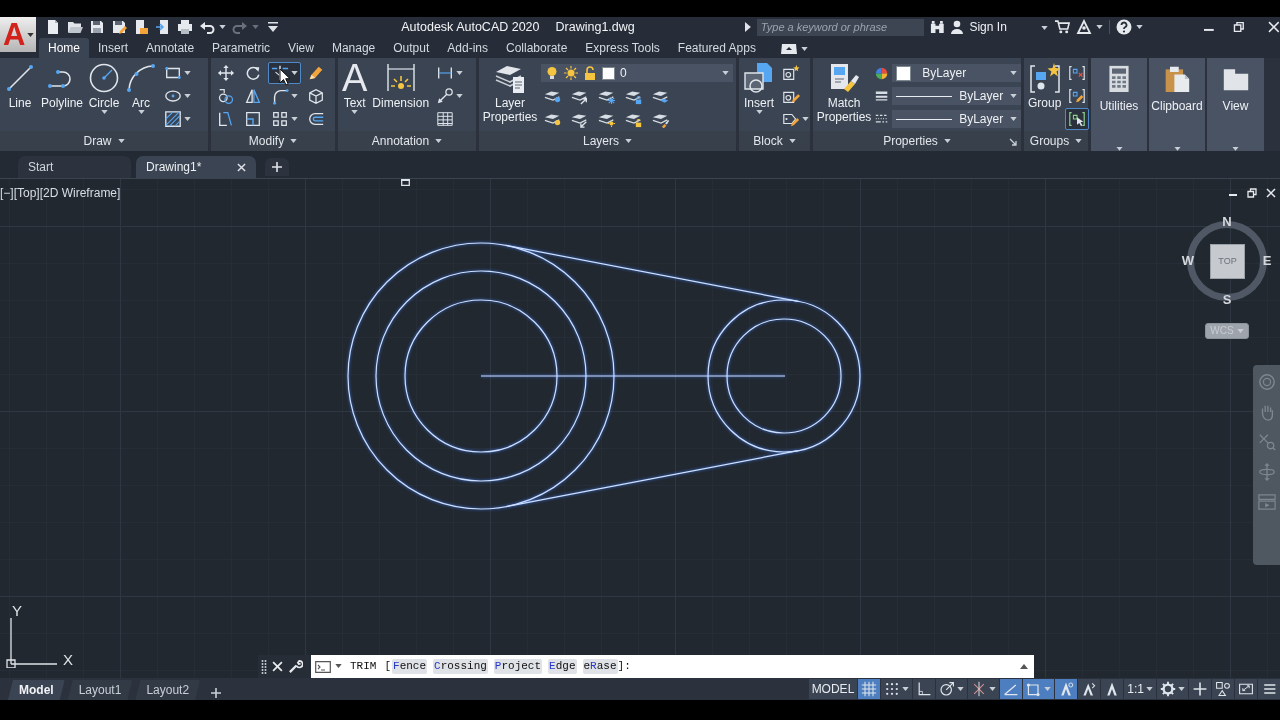 This screenshot has height=720, width=1280. What do you see at coordinates (759, 94) in the screenshot?
I see `ribbon-tool-button: Insert` at bounding box center [759, 94].